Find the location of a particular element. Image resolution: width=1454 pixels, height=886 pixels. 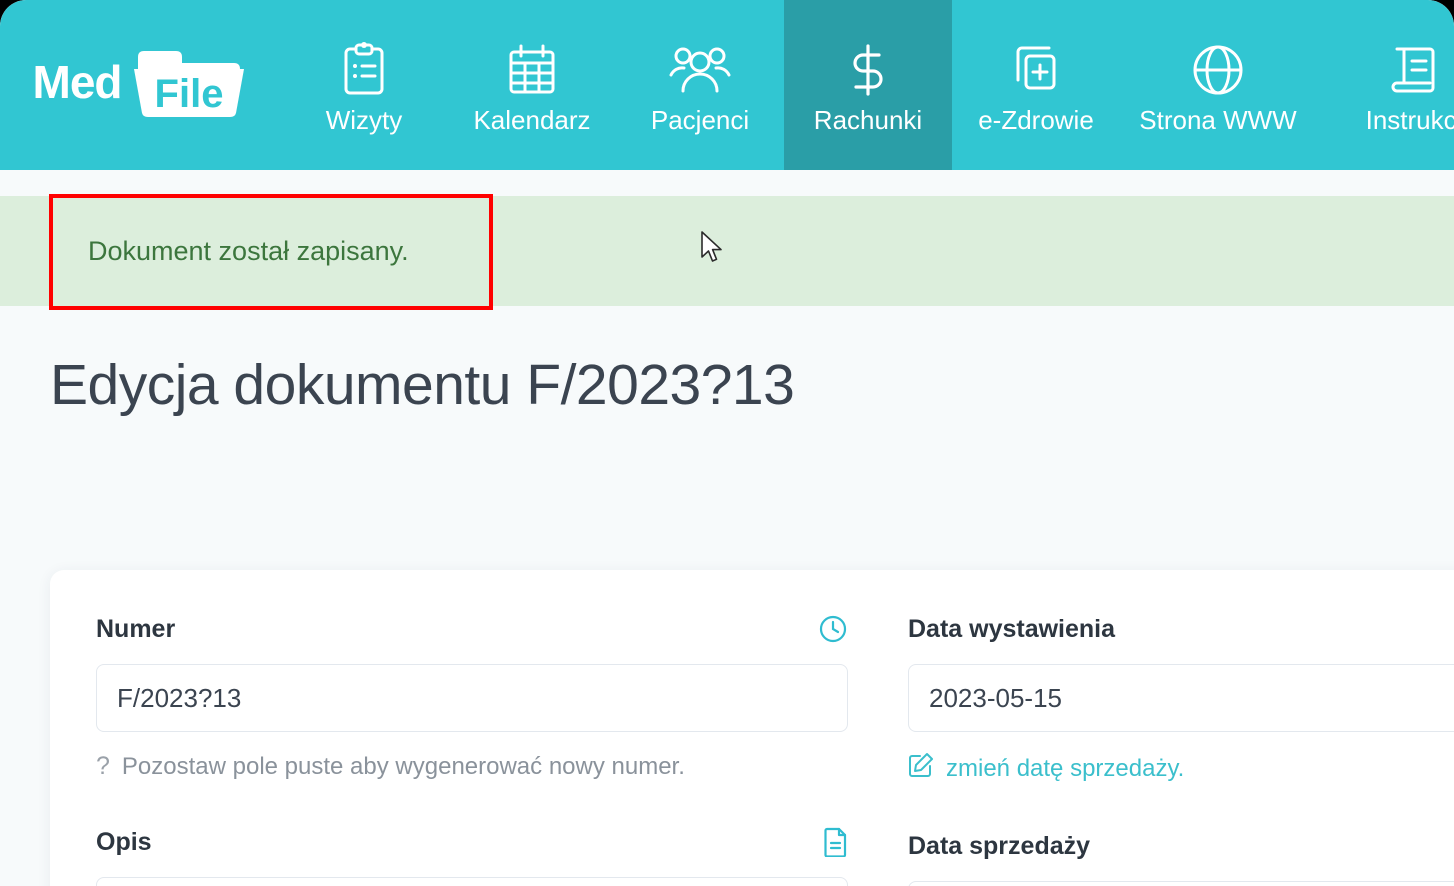

question-mark-icon: ? is located at coordinates (103, 766).